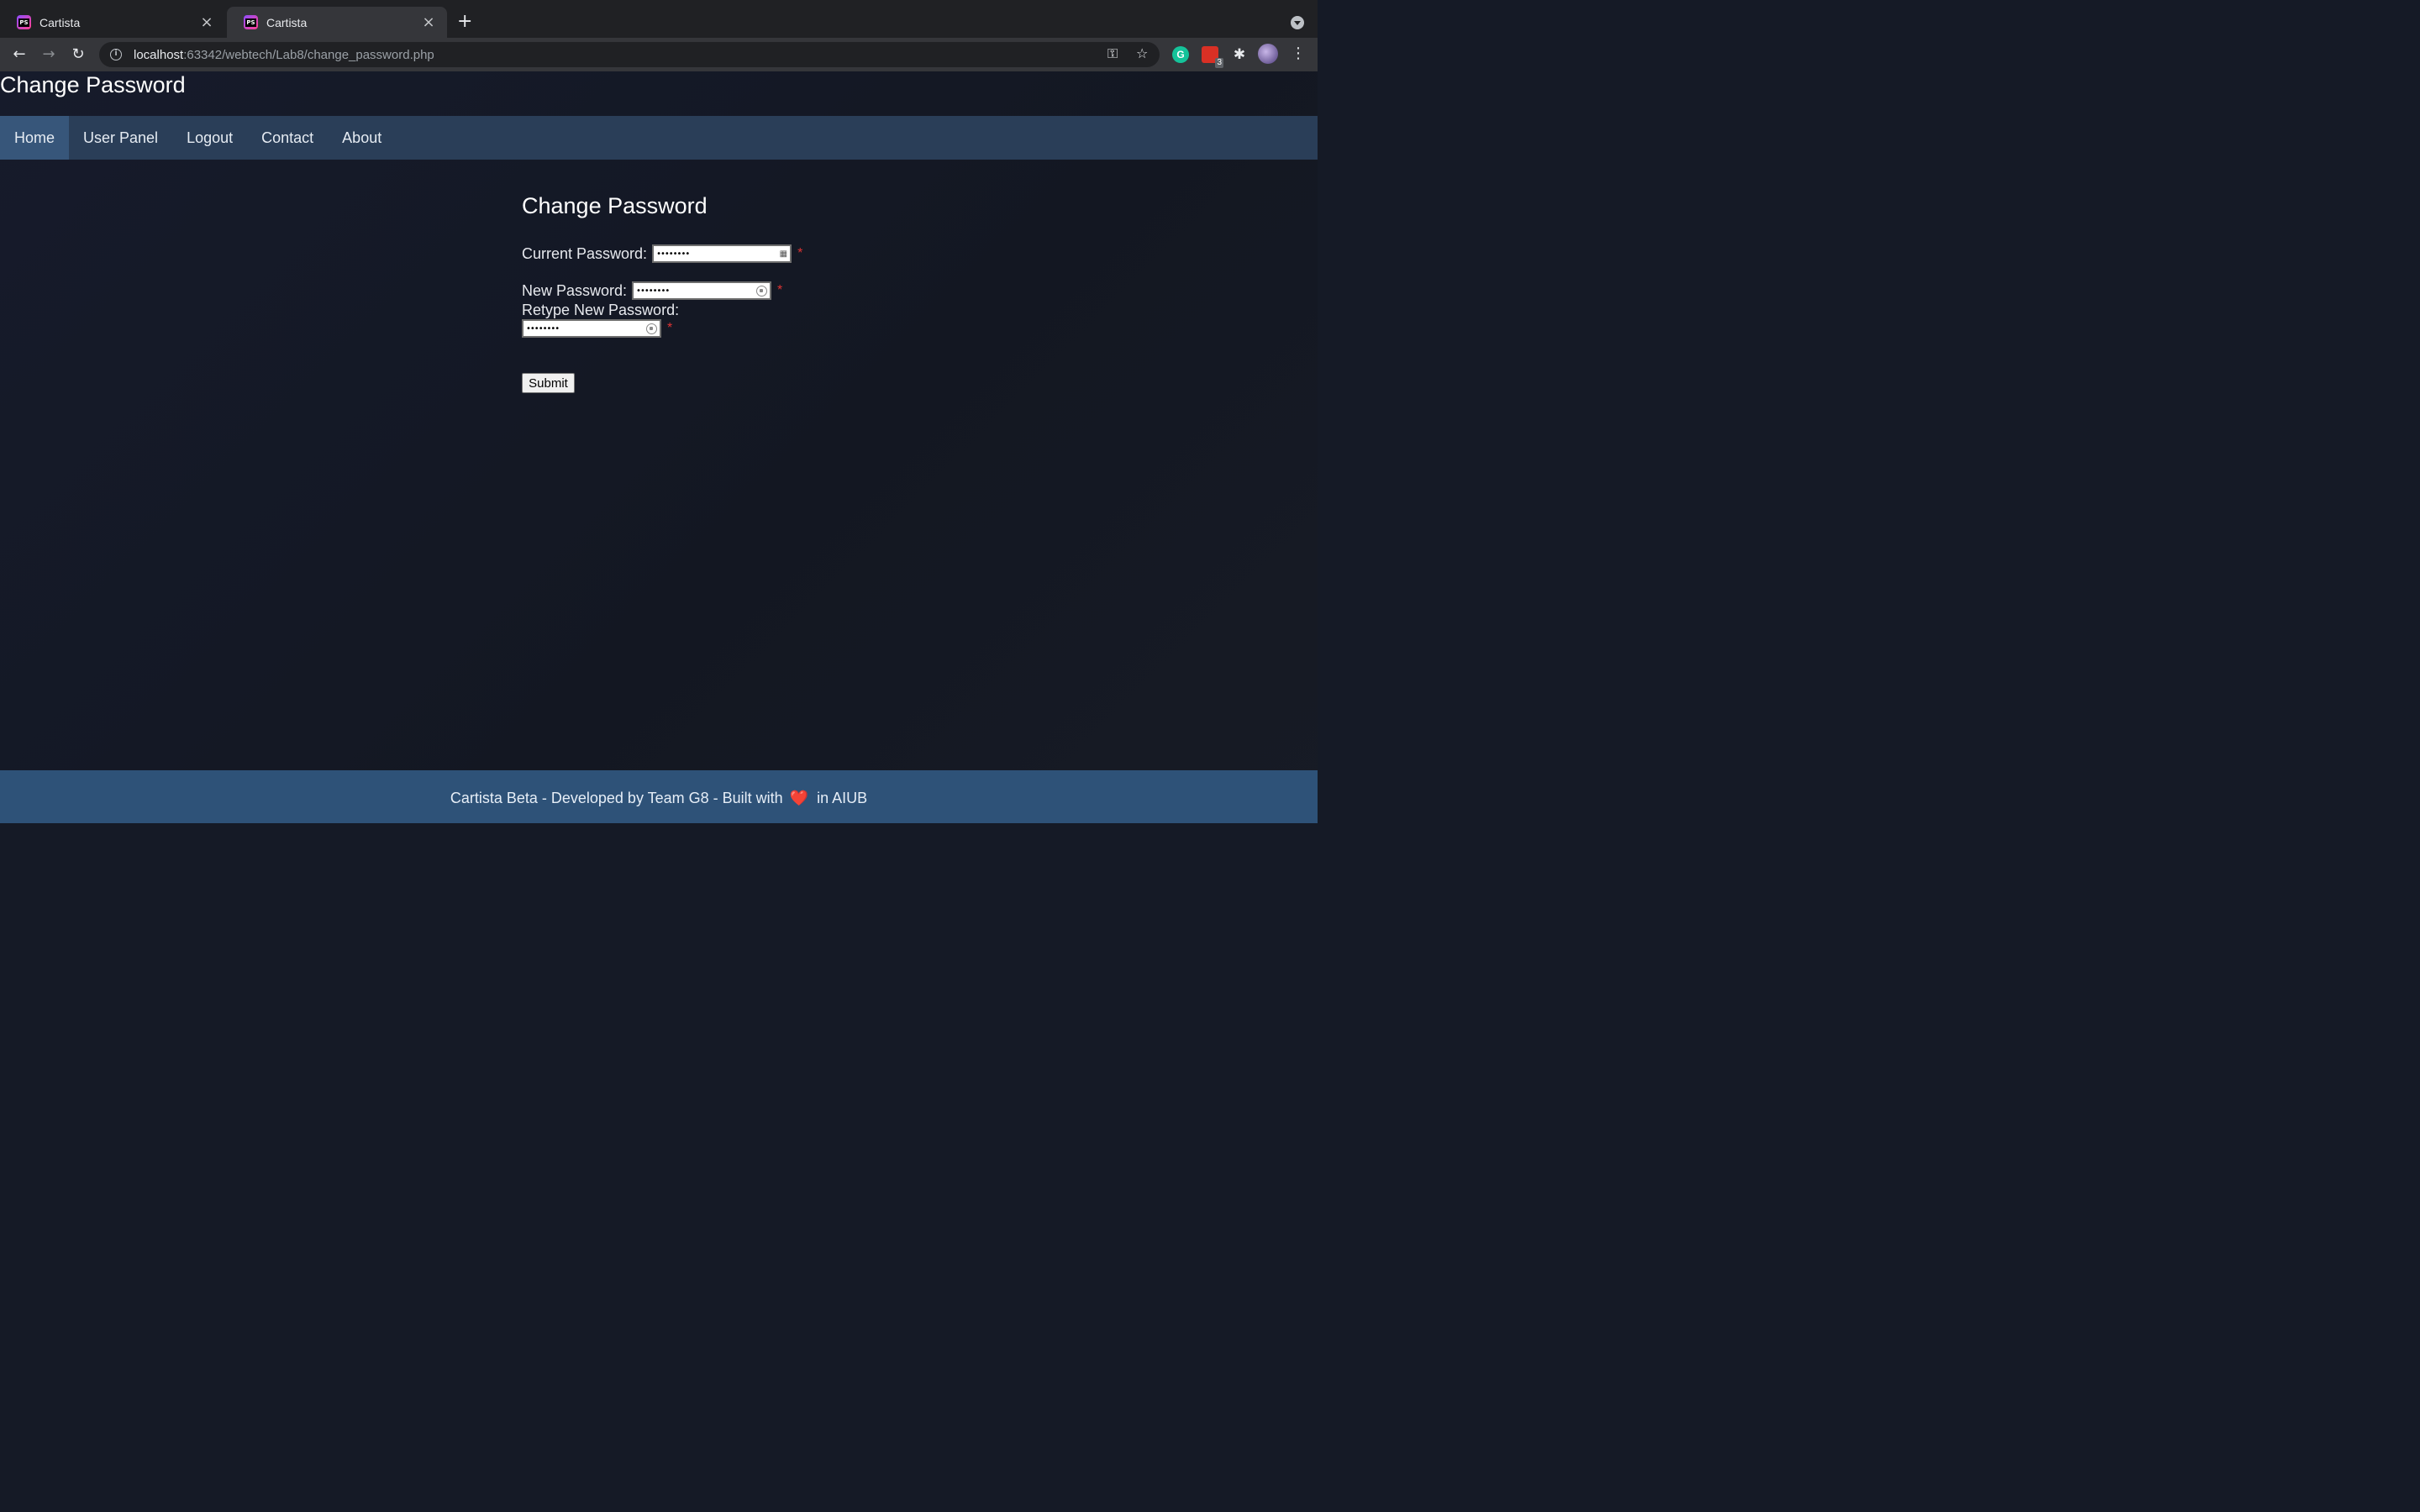 This screenshot has height=1512, width=2420. Describe the element at coordinates (659, 19) in the screenshot. I see `browser-tab-strip: PS Cartista × PS Cartista × +` at that location.